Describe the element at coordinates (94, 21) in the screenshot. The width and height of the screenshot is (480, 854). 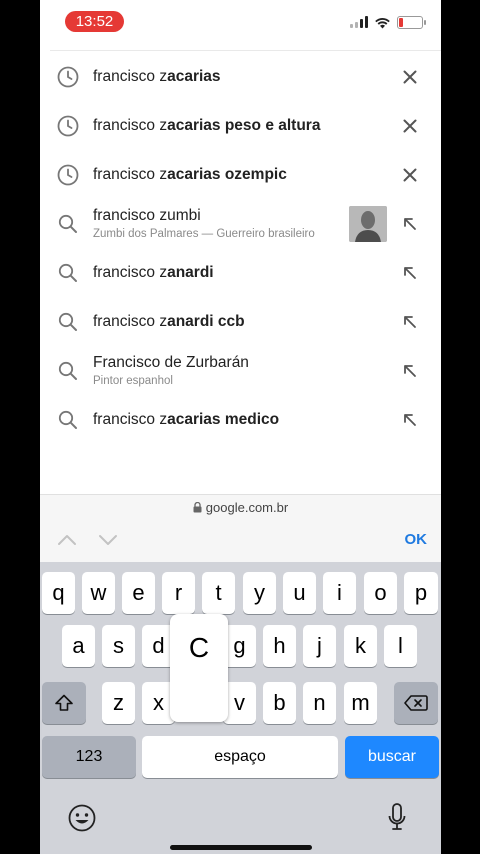
I see `status-time: 13:52` at that location.